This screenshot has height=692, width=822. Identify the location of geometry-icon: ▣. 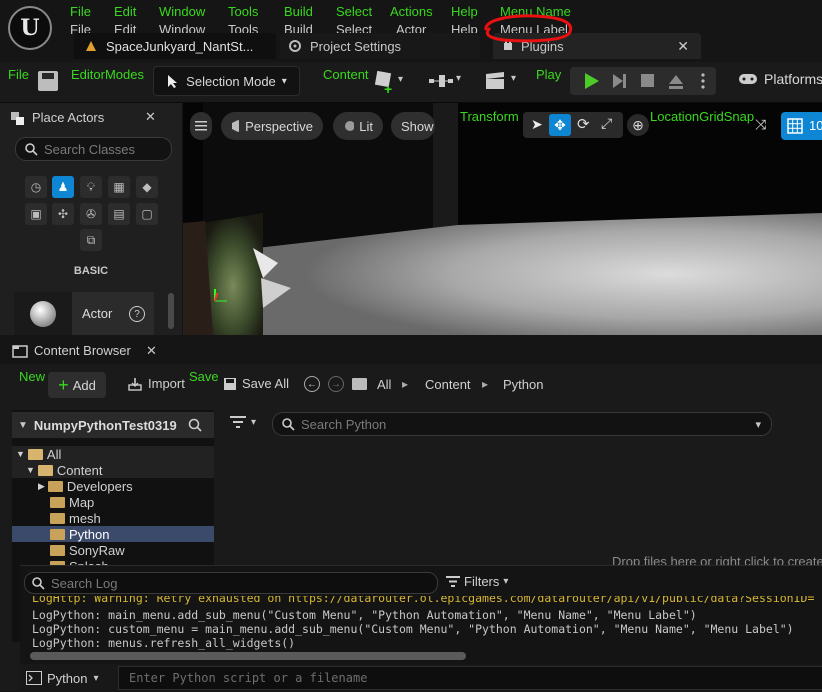
(36, 214).